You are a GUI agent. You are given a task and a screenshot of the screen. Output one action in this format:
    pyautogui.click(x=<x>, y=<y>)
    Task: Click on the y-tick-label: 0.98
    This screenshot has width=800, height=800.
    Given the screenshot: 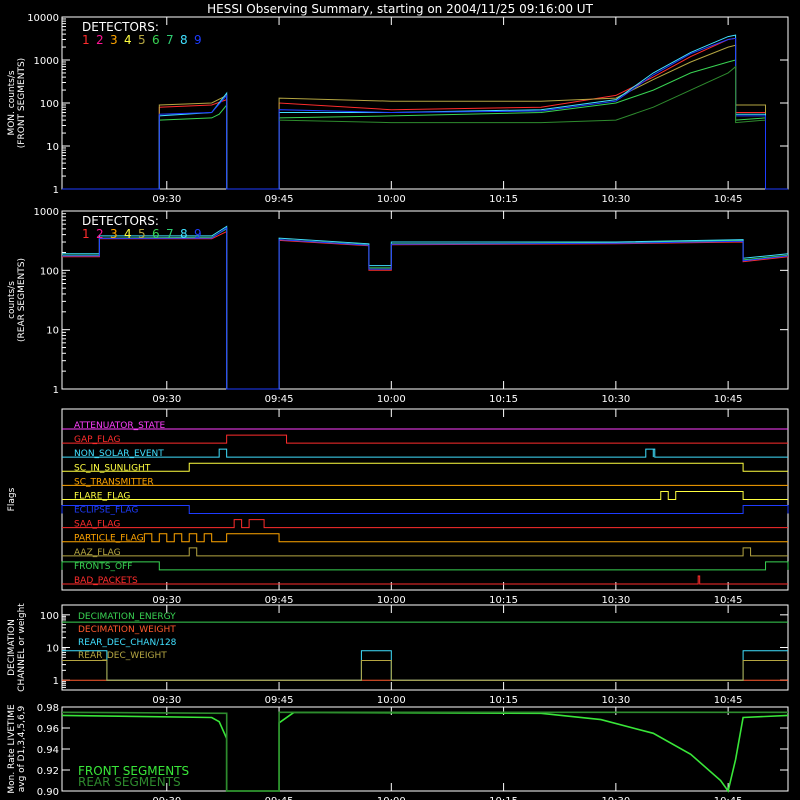 What is the action you would take?
    pyautogui.click(x=48, y=708)
    